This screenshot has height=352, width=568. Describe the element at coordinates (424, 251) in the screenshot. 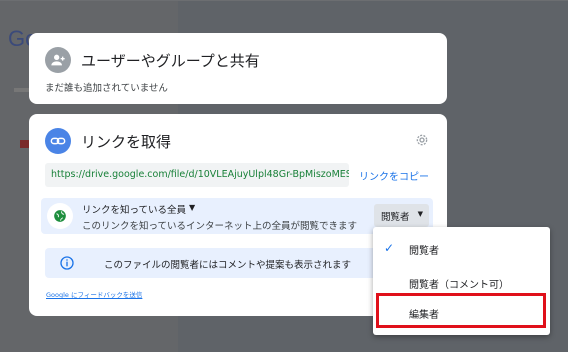

I see `role-option-label: 閲覧者` at that location.